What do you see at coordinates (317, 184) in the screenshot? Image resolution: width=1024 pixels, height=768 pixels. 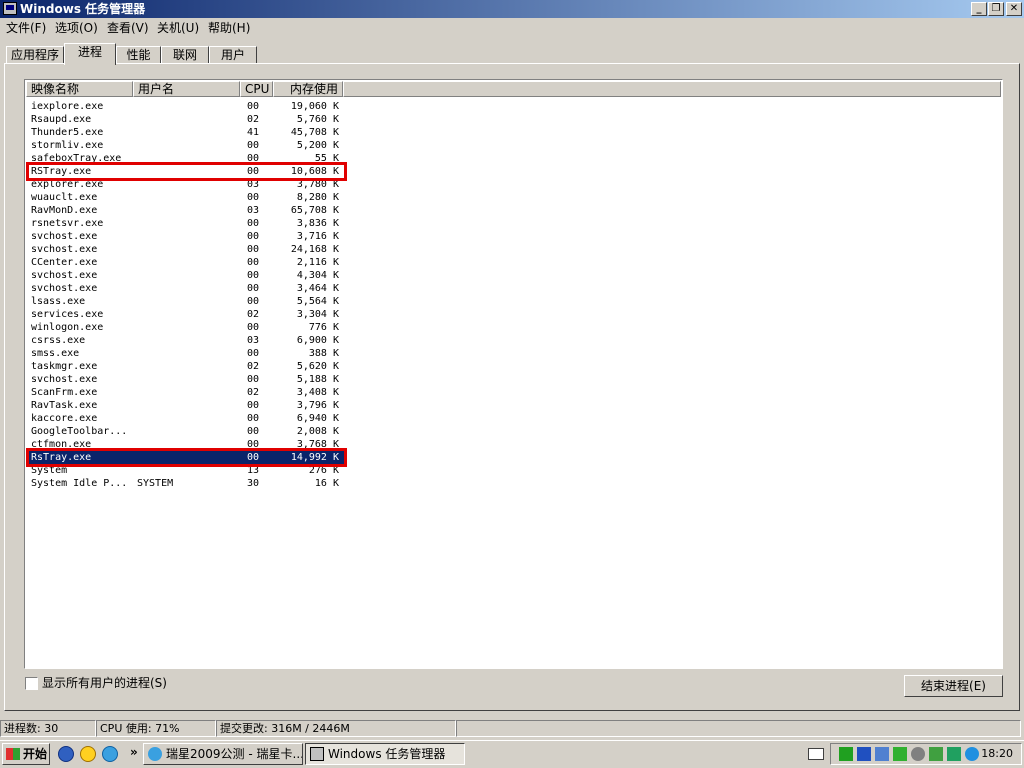 I see `process-memory: 3,780 K` at bounding box center [317, 184].